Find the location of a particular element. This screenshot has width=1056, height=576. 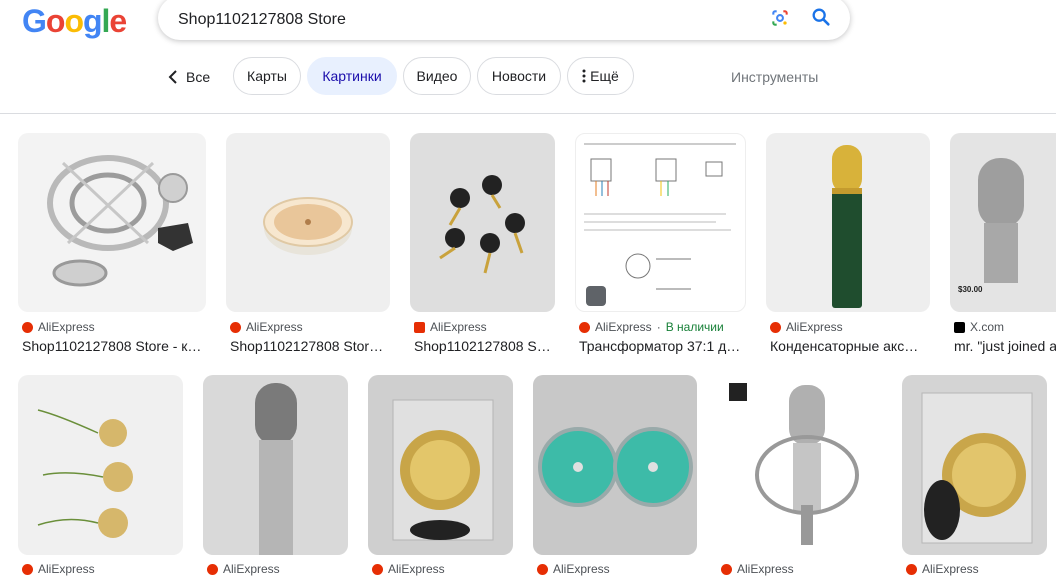

tab-maps: Карты is located at coordinates (267, 76).